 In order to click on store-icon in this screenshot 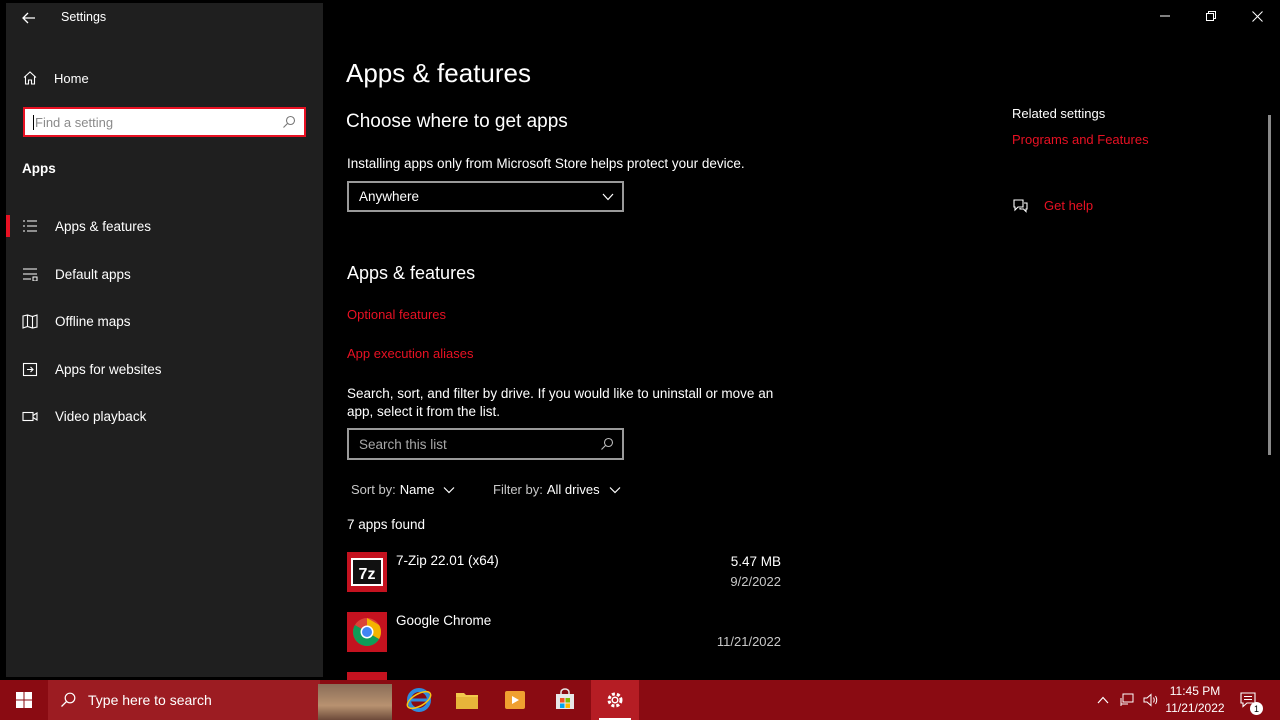, I will do `click(565, 698)`.